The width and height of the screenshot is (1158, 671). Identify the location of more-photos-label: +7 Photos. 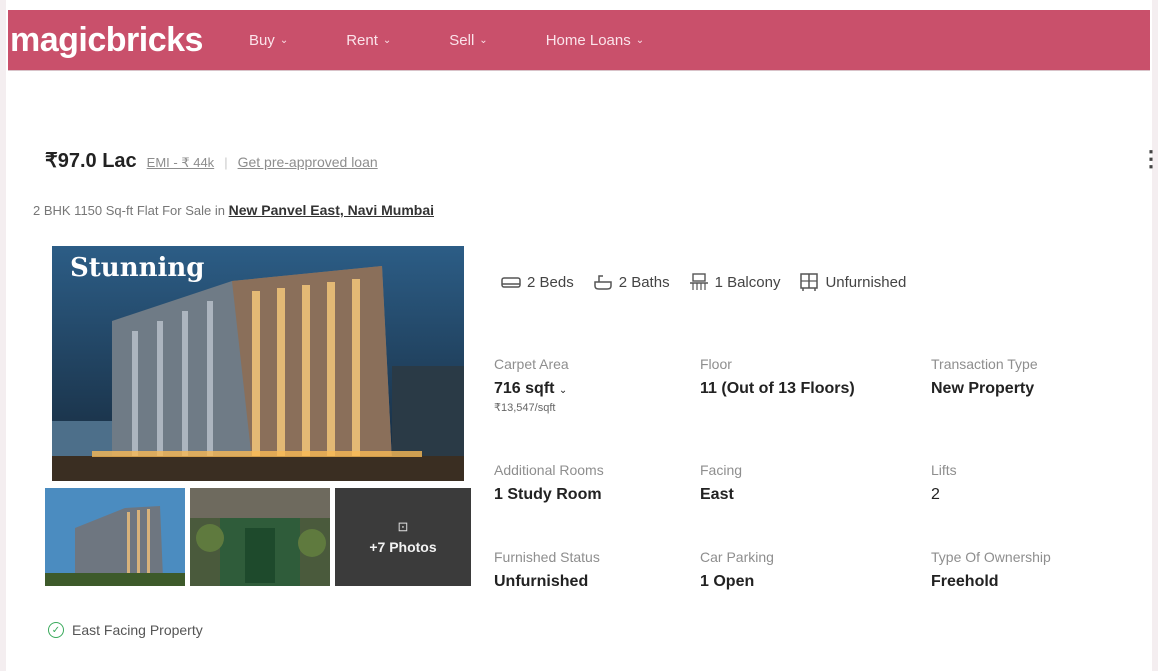
(403, 547).